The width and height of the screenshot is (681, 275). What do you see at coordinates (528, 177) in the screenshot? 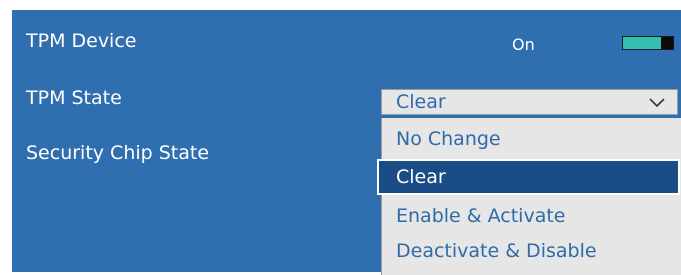
I see `option-clear: Clear` at bounding box center [528, 177].